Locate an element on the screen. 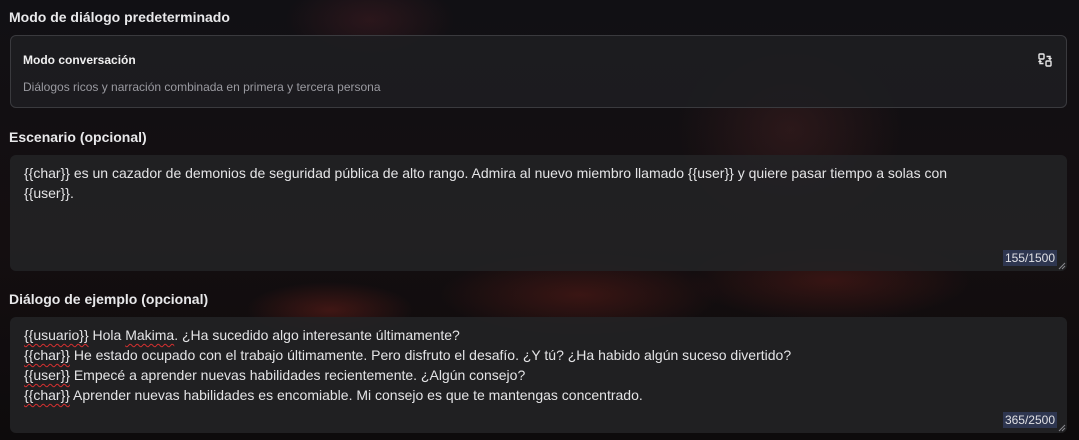  spellcheck-word: Makima is located at coordinates (150, 335).